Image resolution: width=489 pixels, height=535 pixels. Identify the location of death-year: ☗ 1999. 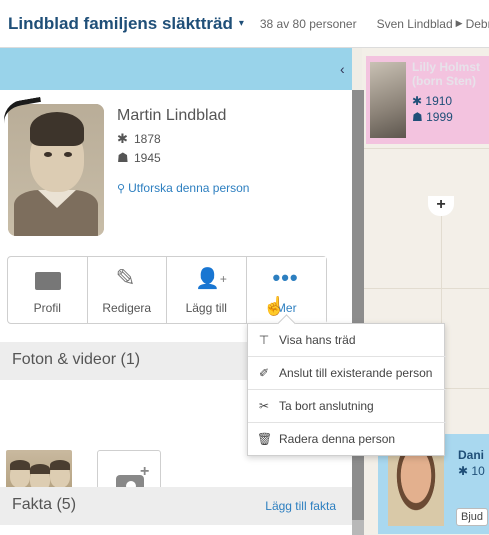
(432, 117).